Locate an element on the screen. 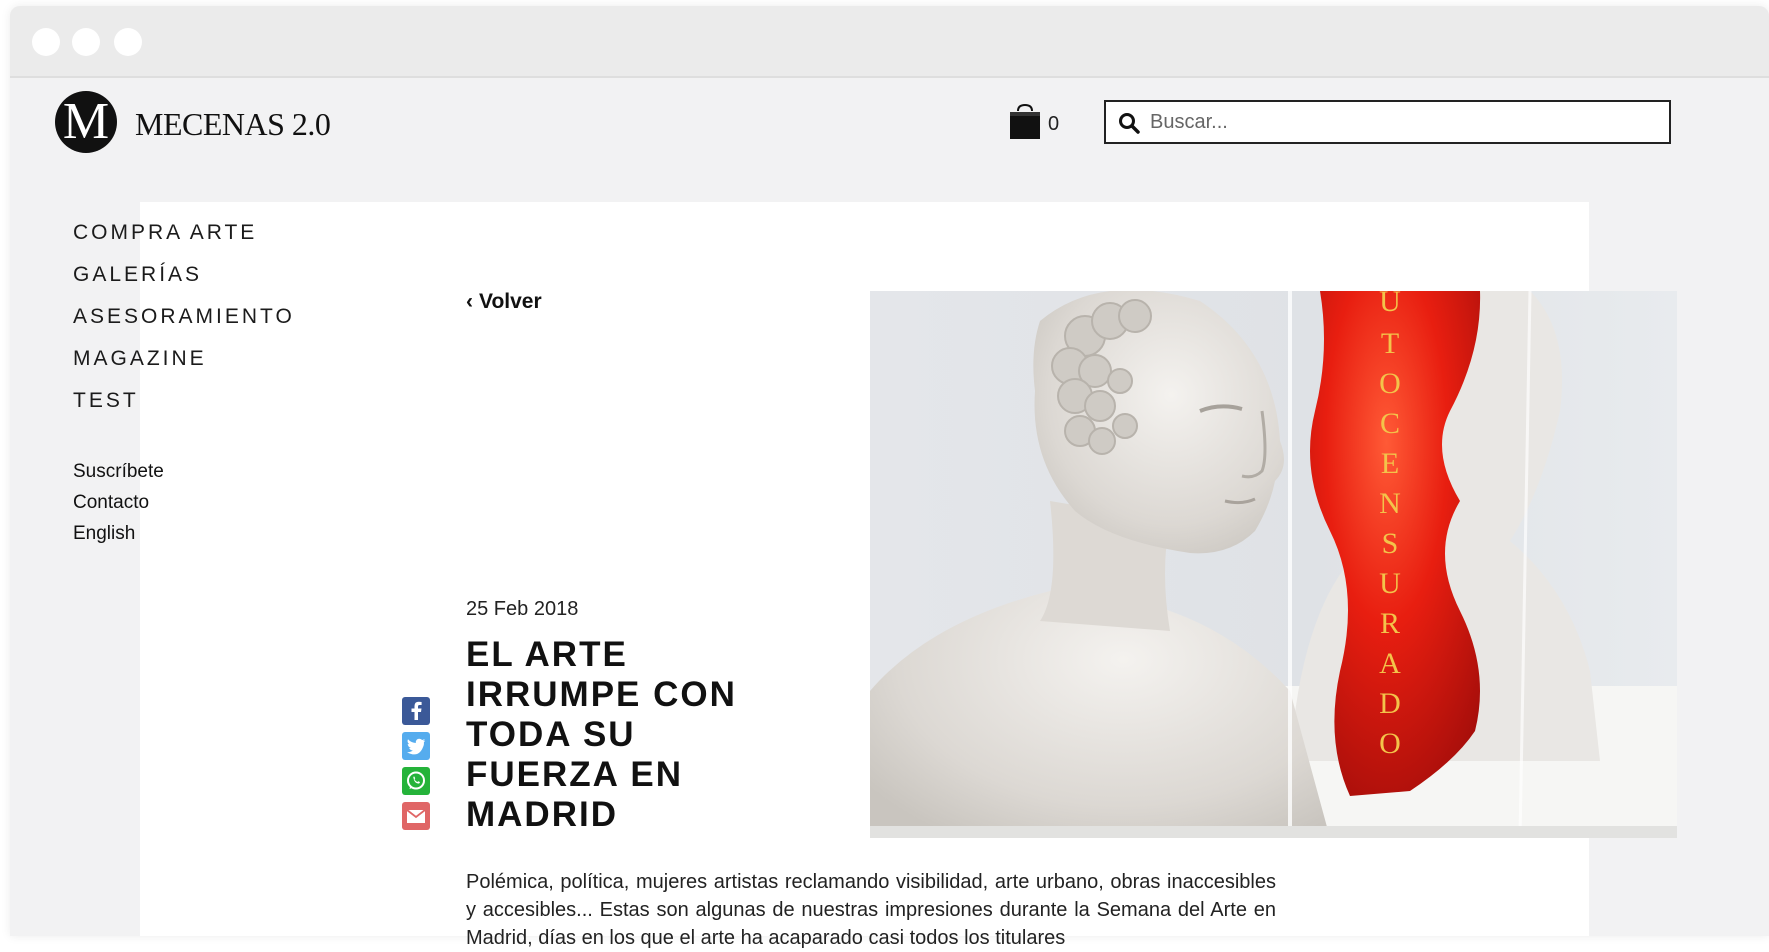 This screenshot has width=1769, height=952. nav-item-magazine: MAGAZINE is located at coordinates (184, 367).